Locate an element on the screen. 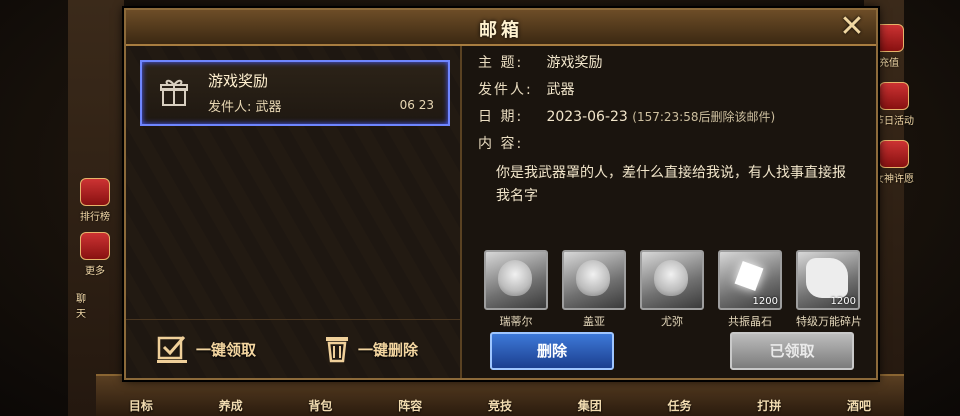 The height and width of the screenshot is (416, 960). mail-item-subject: 游戏奖励 is located at coordinates (238, 81).